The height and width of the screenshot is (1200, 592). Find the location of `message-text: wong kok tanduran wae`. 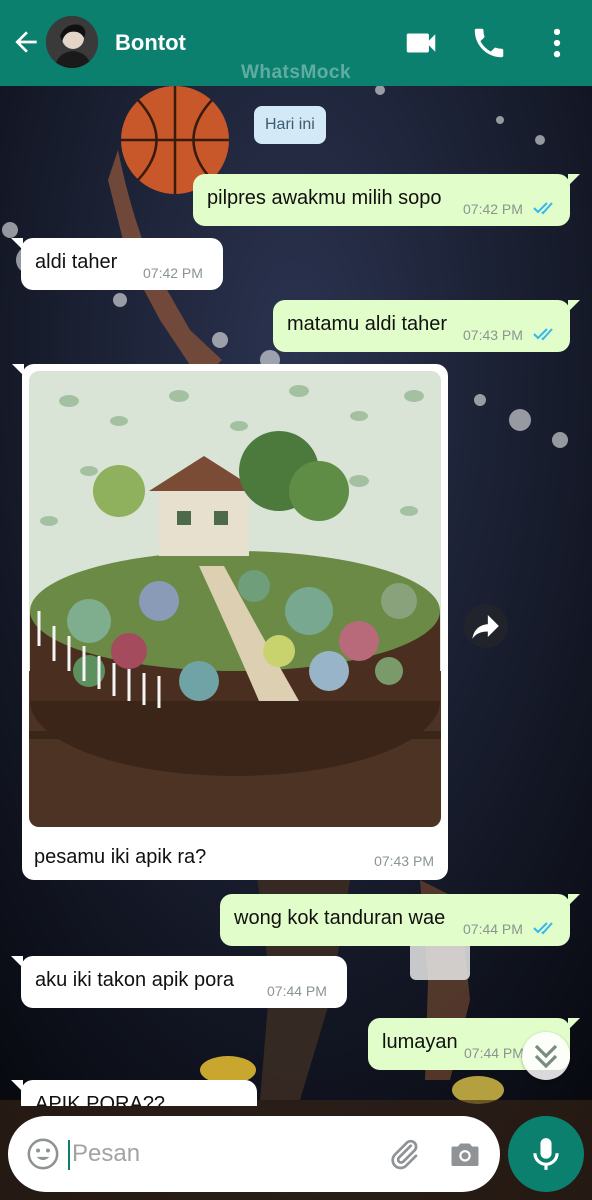

message-text: wong kok tanduran wae is located at coordinates (340, 918).